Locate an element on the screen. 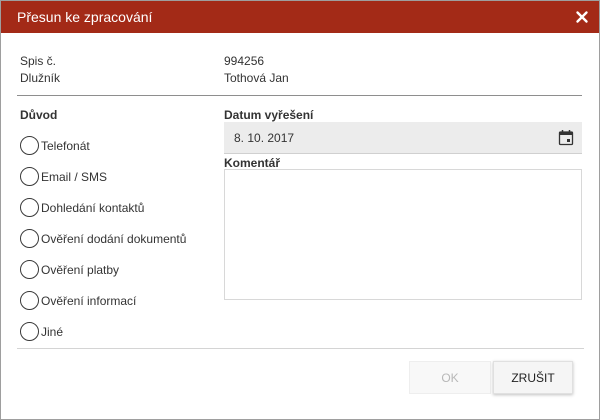  reason-label: Důvod is located at coordinates (39, 115).